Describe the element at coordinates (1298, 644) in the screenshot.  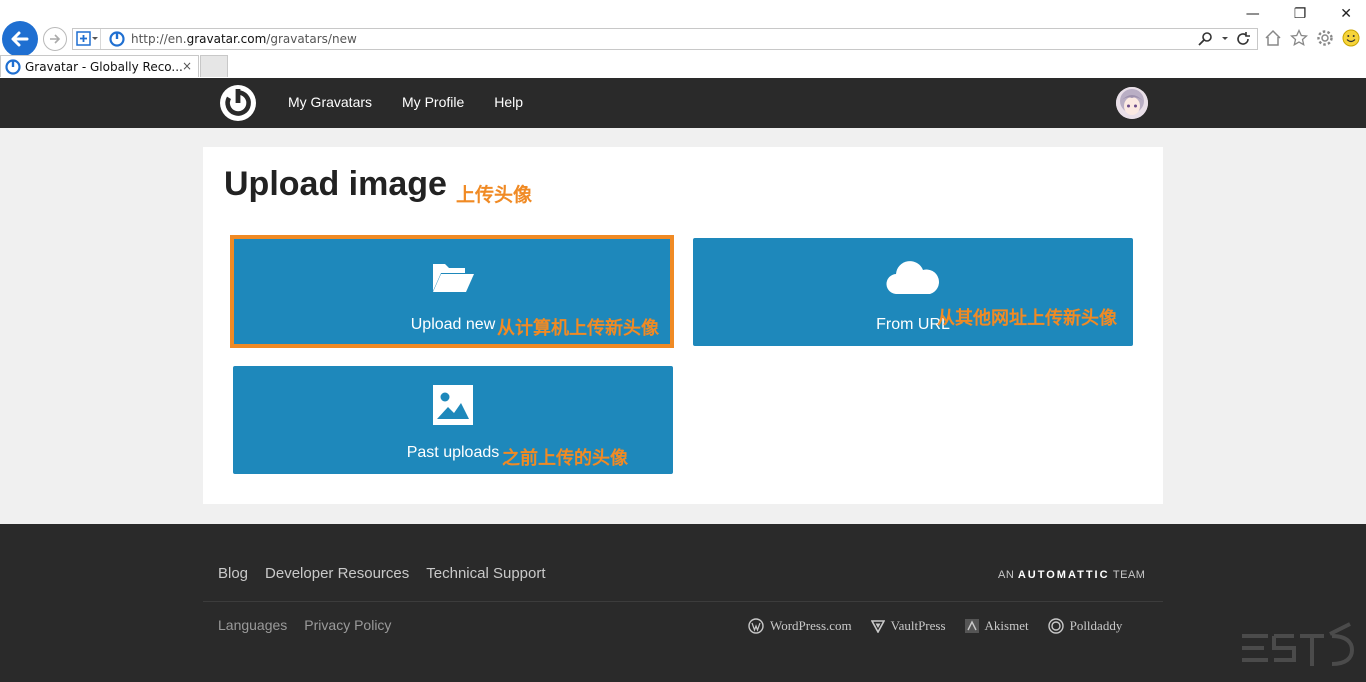
I see `watermark-logo` at that location.